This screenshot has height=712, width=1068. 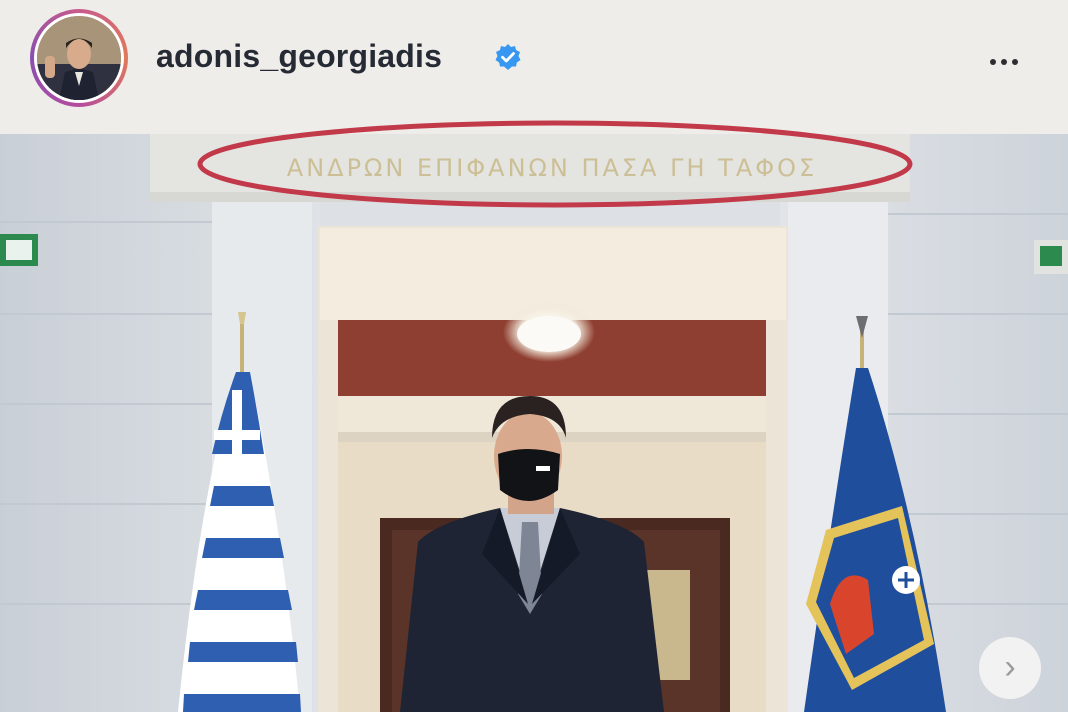 I want to click on story-ring, so click(x=79, y=58).